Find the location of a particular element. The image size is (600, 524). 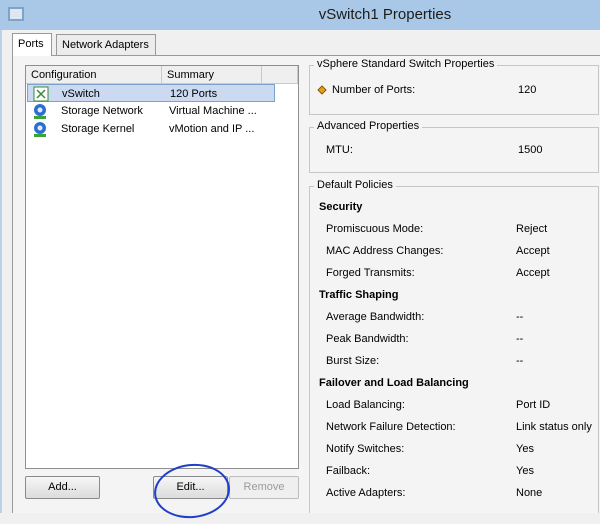

mac-address-changes-value: Accept is located at coordinates (533, 251).